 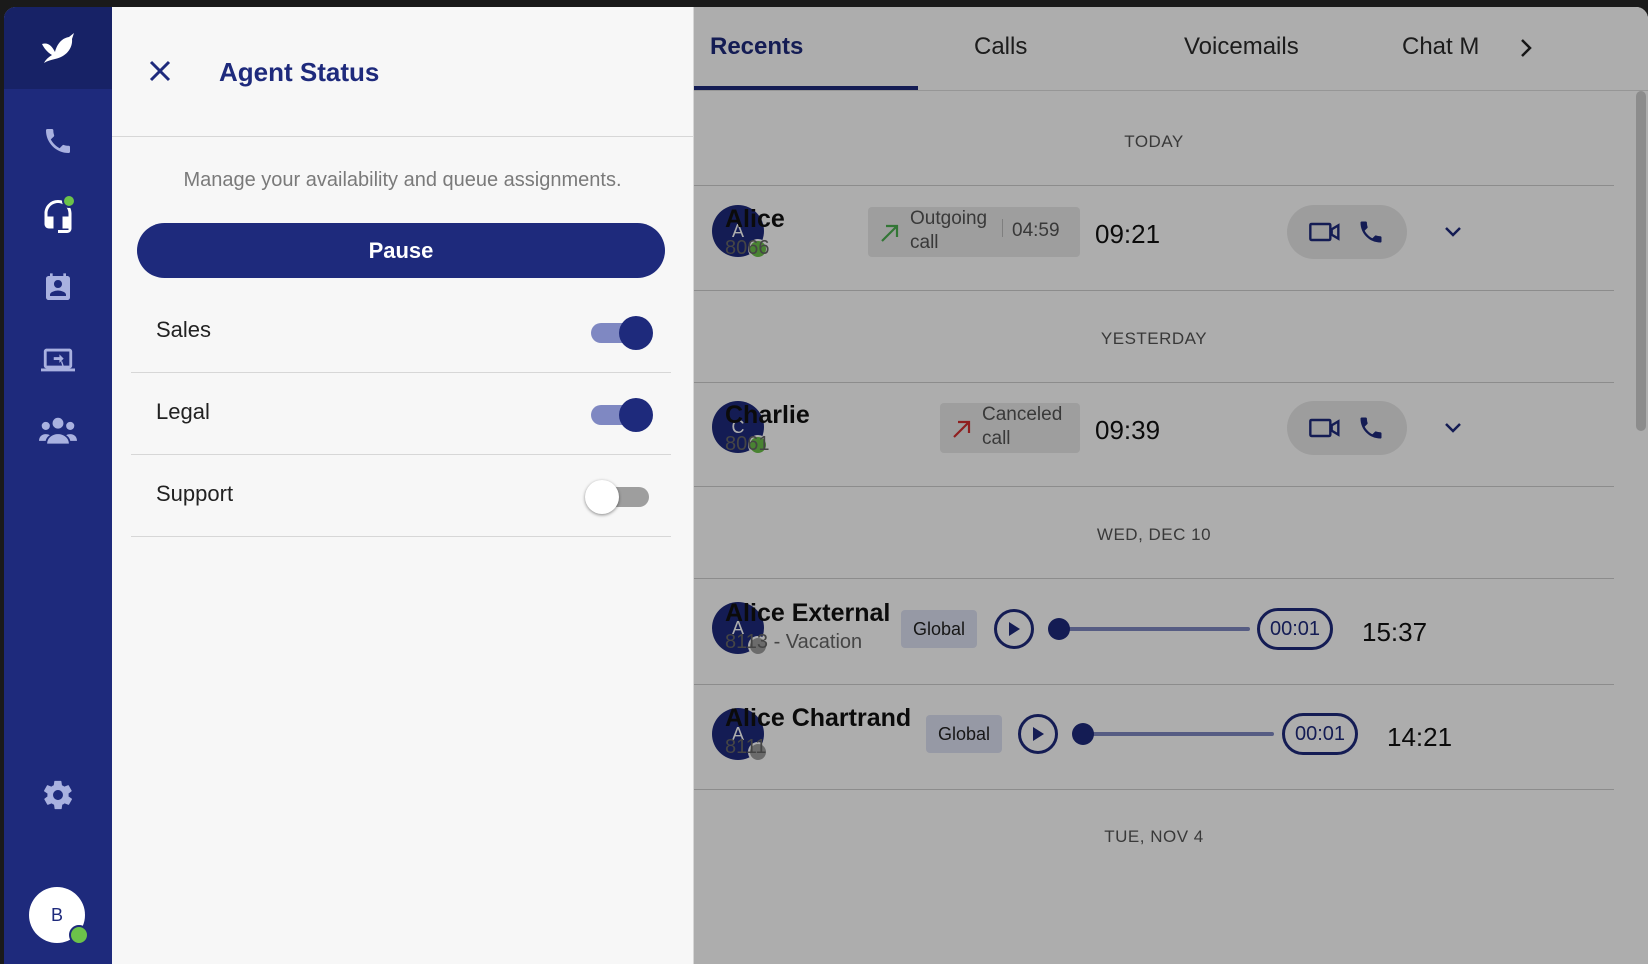 What do you see at coordinates (401, 250) in the screenshot?
I see `pause-button: Pause` at bounding box center [401, 250].